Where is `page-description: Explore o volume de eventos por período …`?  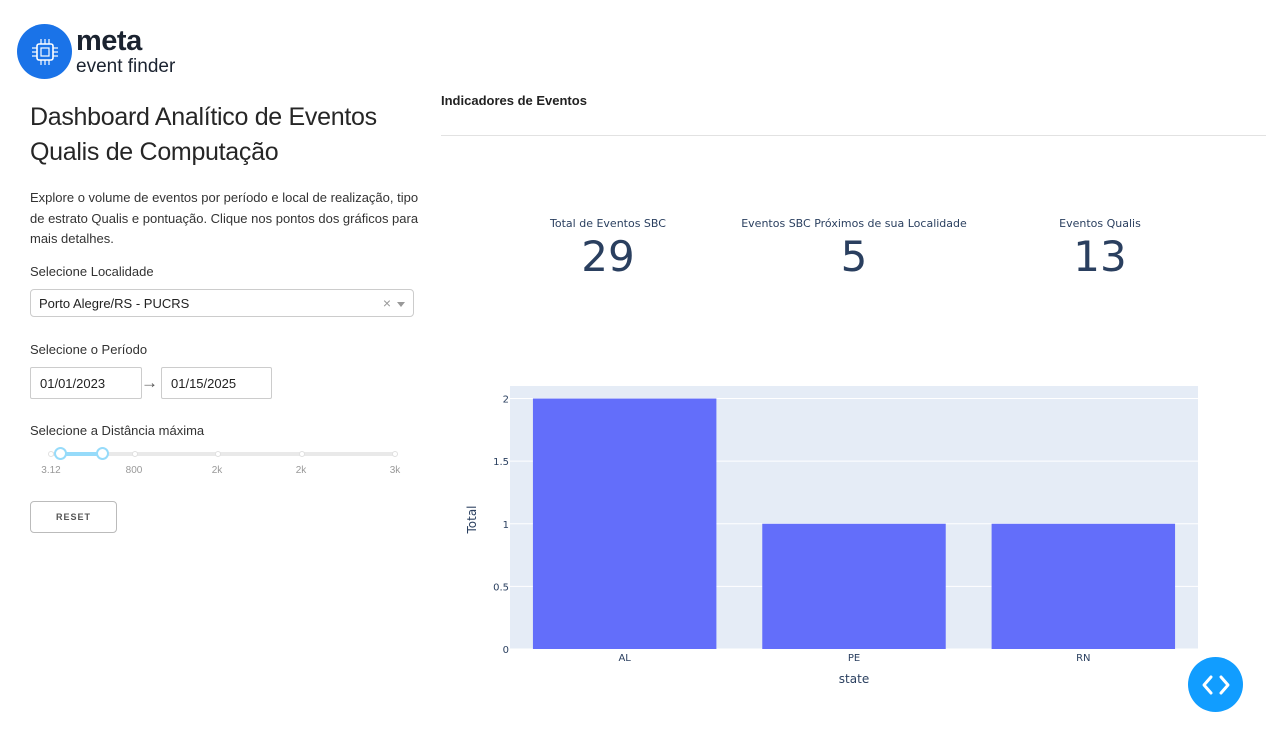 page-description: Explore o volume de eventos por período … is located at coordinates (224, 218).